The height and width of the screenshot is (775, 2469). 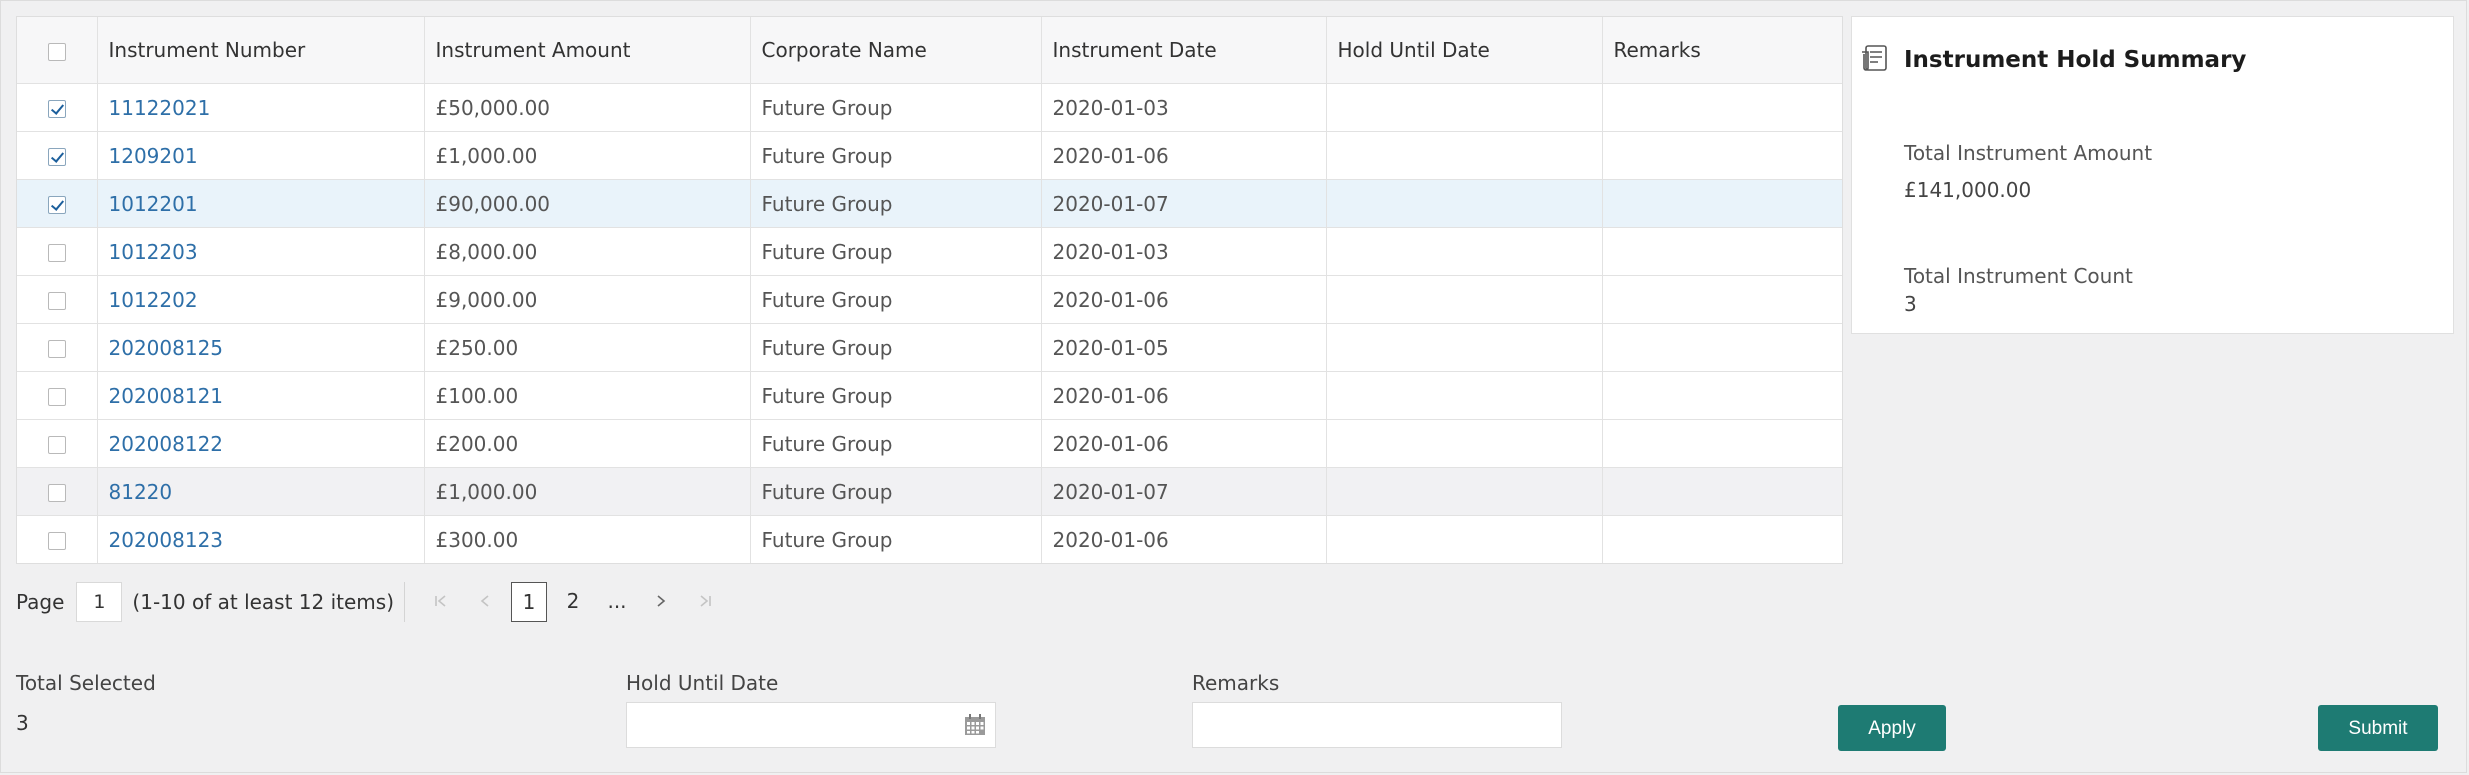 I want to click on instrument-number-cell: 202008125, so click(x=261, y=347).